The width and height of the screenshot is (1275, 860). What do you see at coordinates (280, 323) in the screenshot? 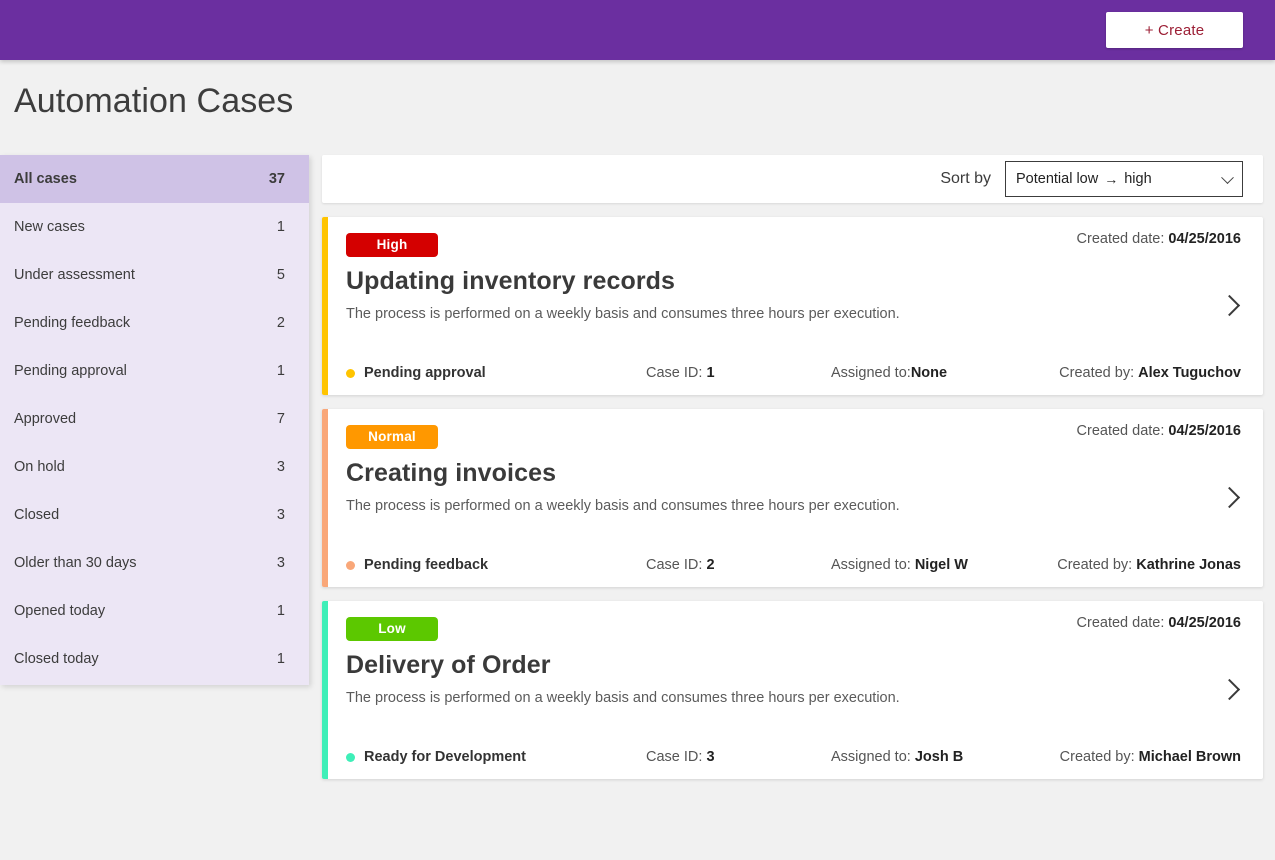
I see `sidebar-item-count: 2` at bounding box center [280, 323].